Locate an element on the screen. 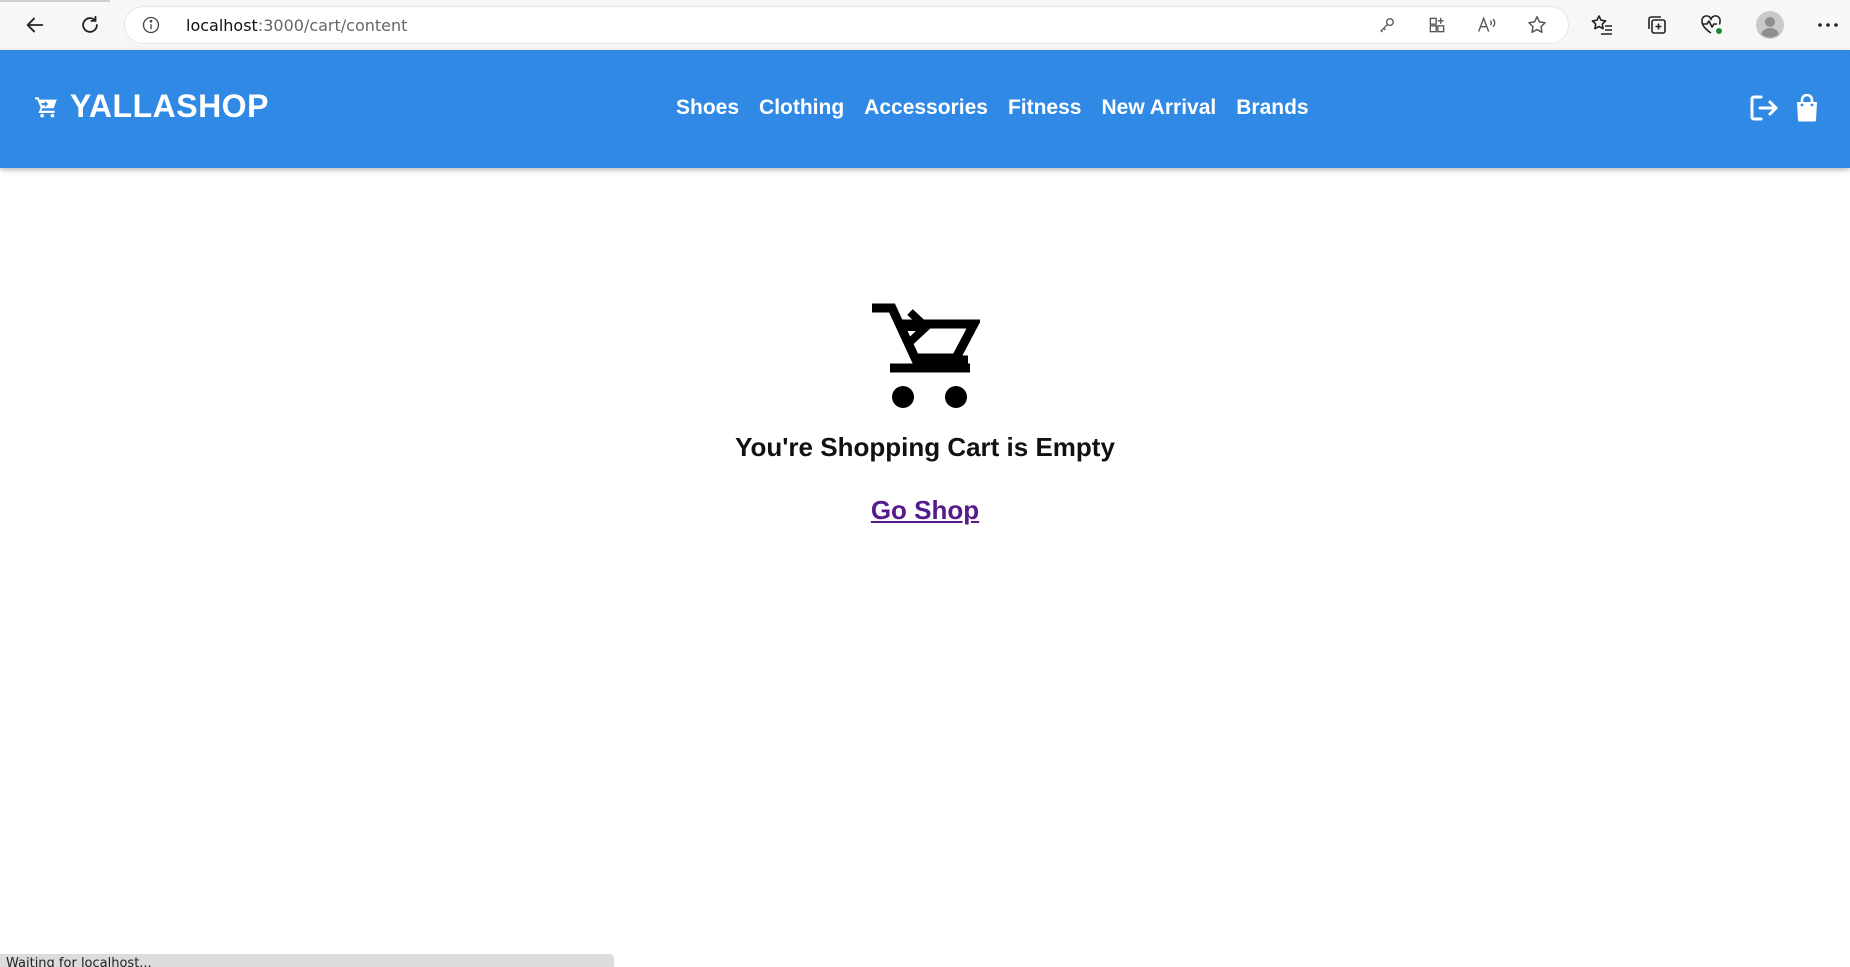 This screenshot has height=967, width=1850. brand-name: YALLASHOP is located at coordinates (169, 106).